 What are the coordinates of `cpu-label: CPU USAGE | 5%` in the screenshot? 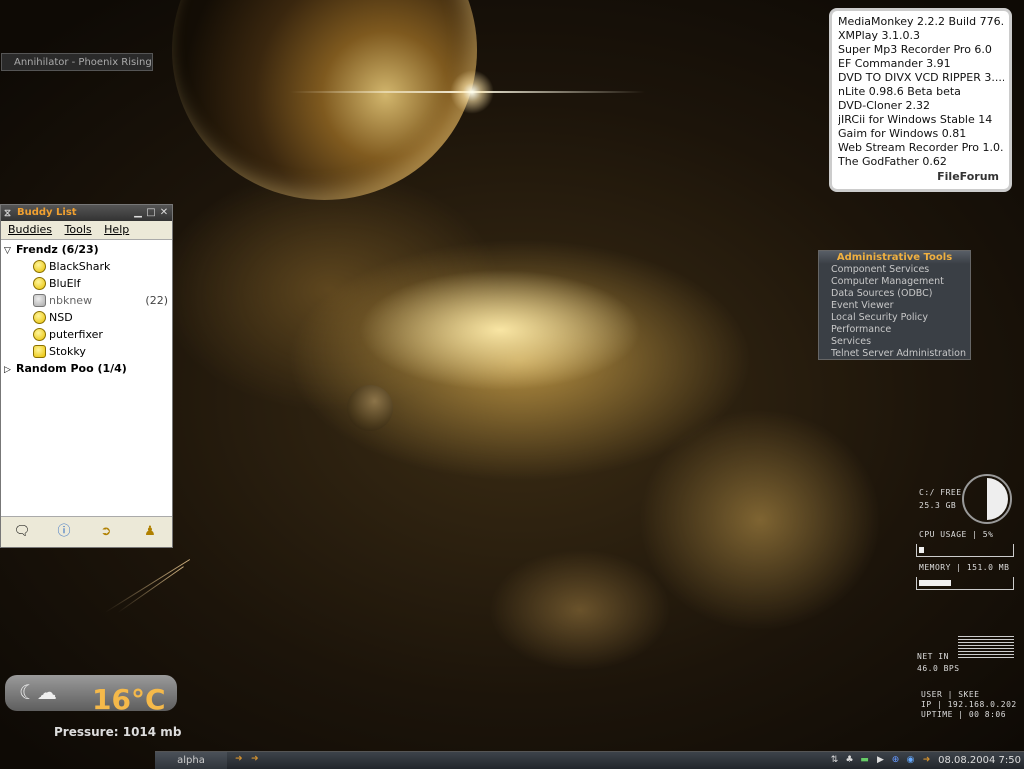 It's located at (956, 534).